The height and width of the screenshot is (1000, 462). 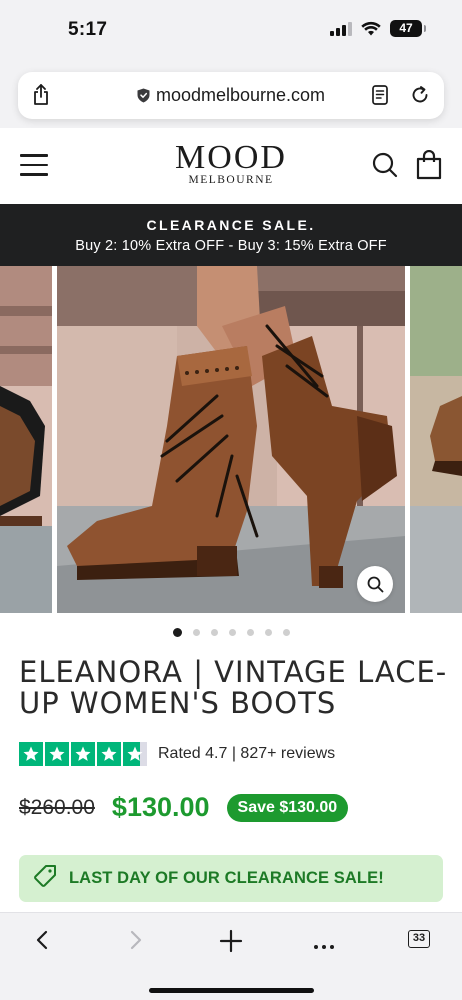 I want to click on gallery-pagination, so click(x=231, y=632).